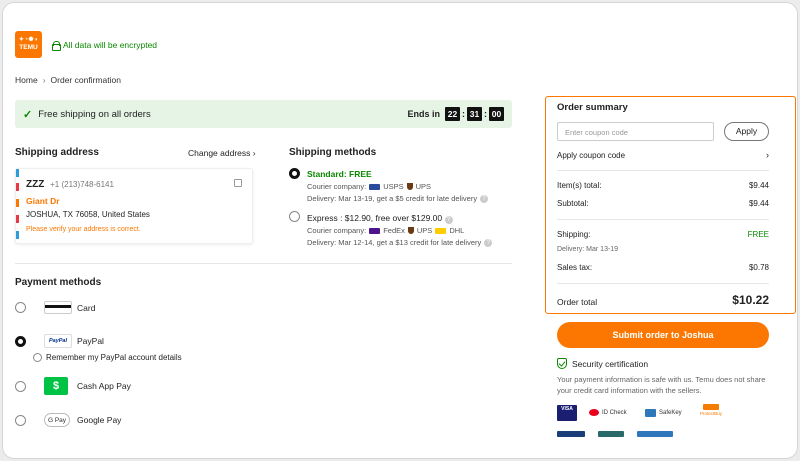 Image resolution: width=800 pixels, height=461 pixels. I want to click on standard-shipping-radio, so click(294, 173).